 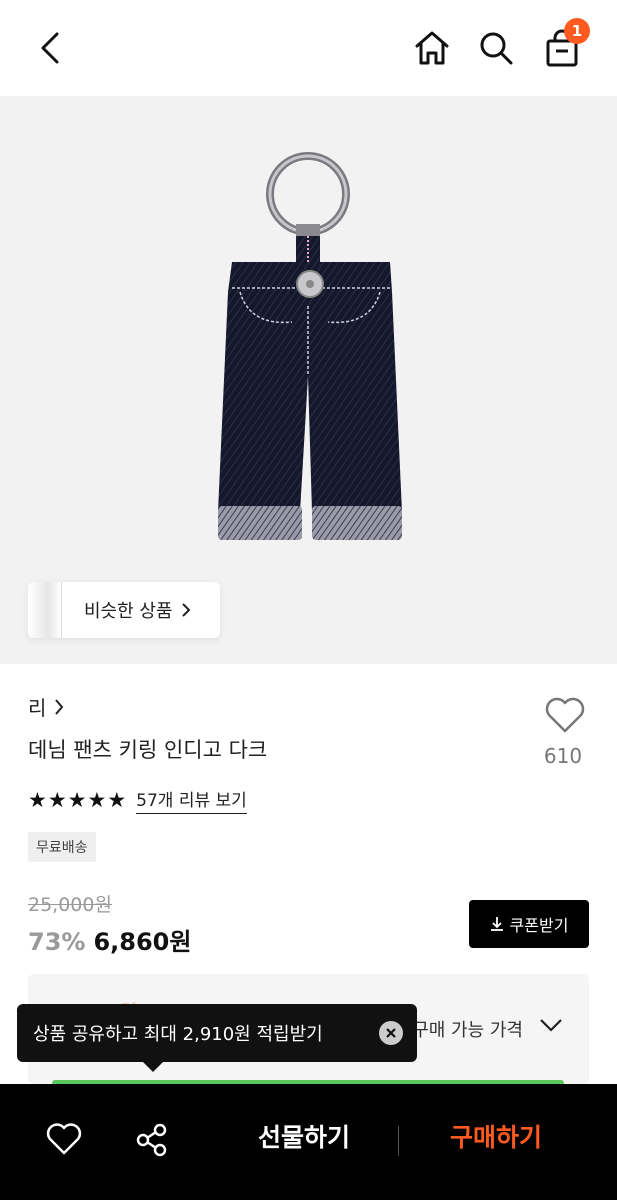 I want to click on benefit-price-label: 구매 가능 가격, so click(x=467, y=1030).